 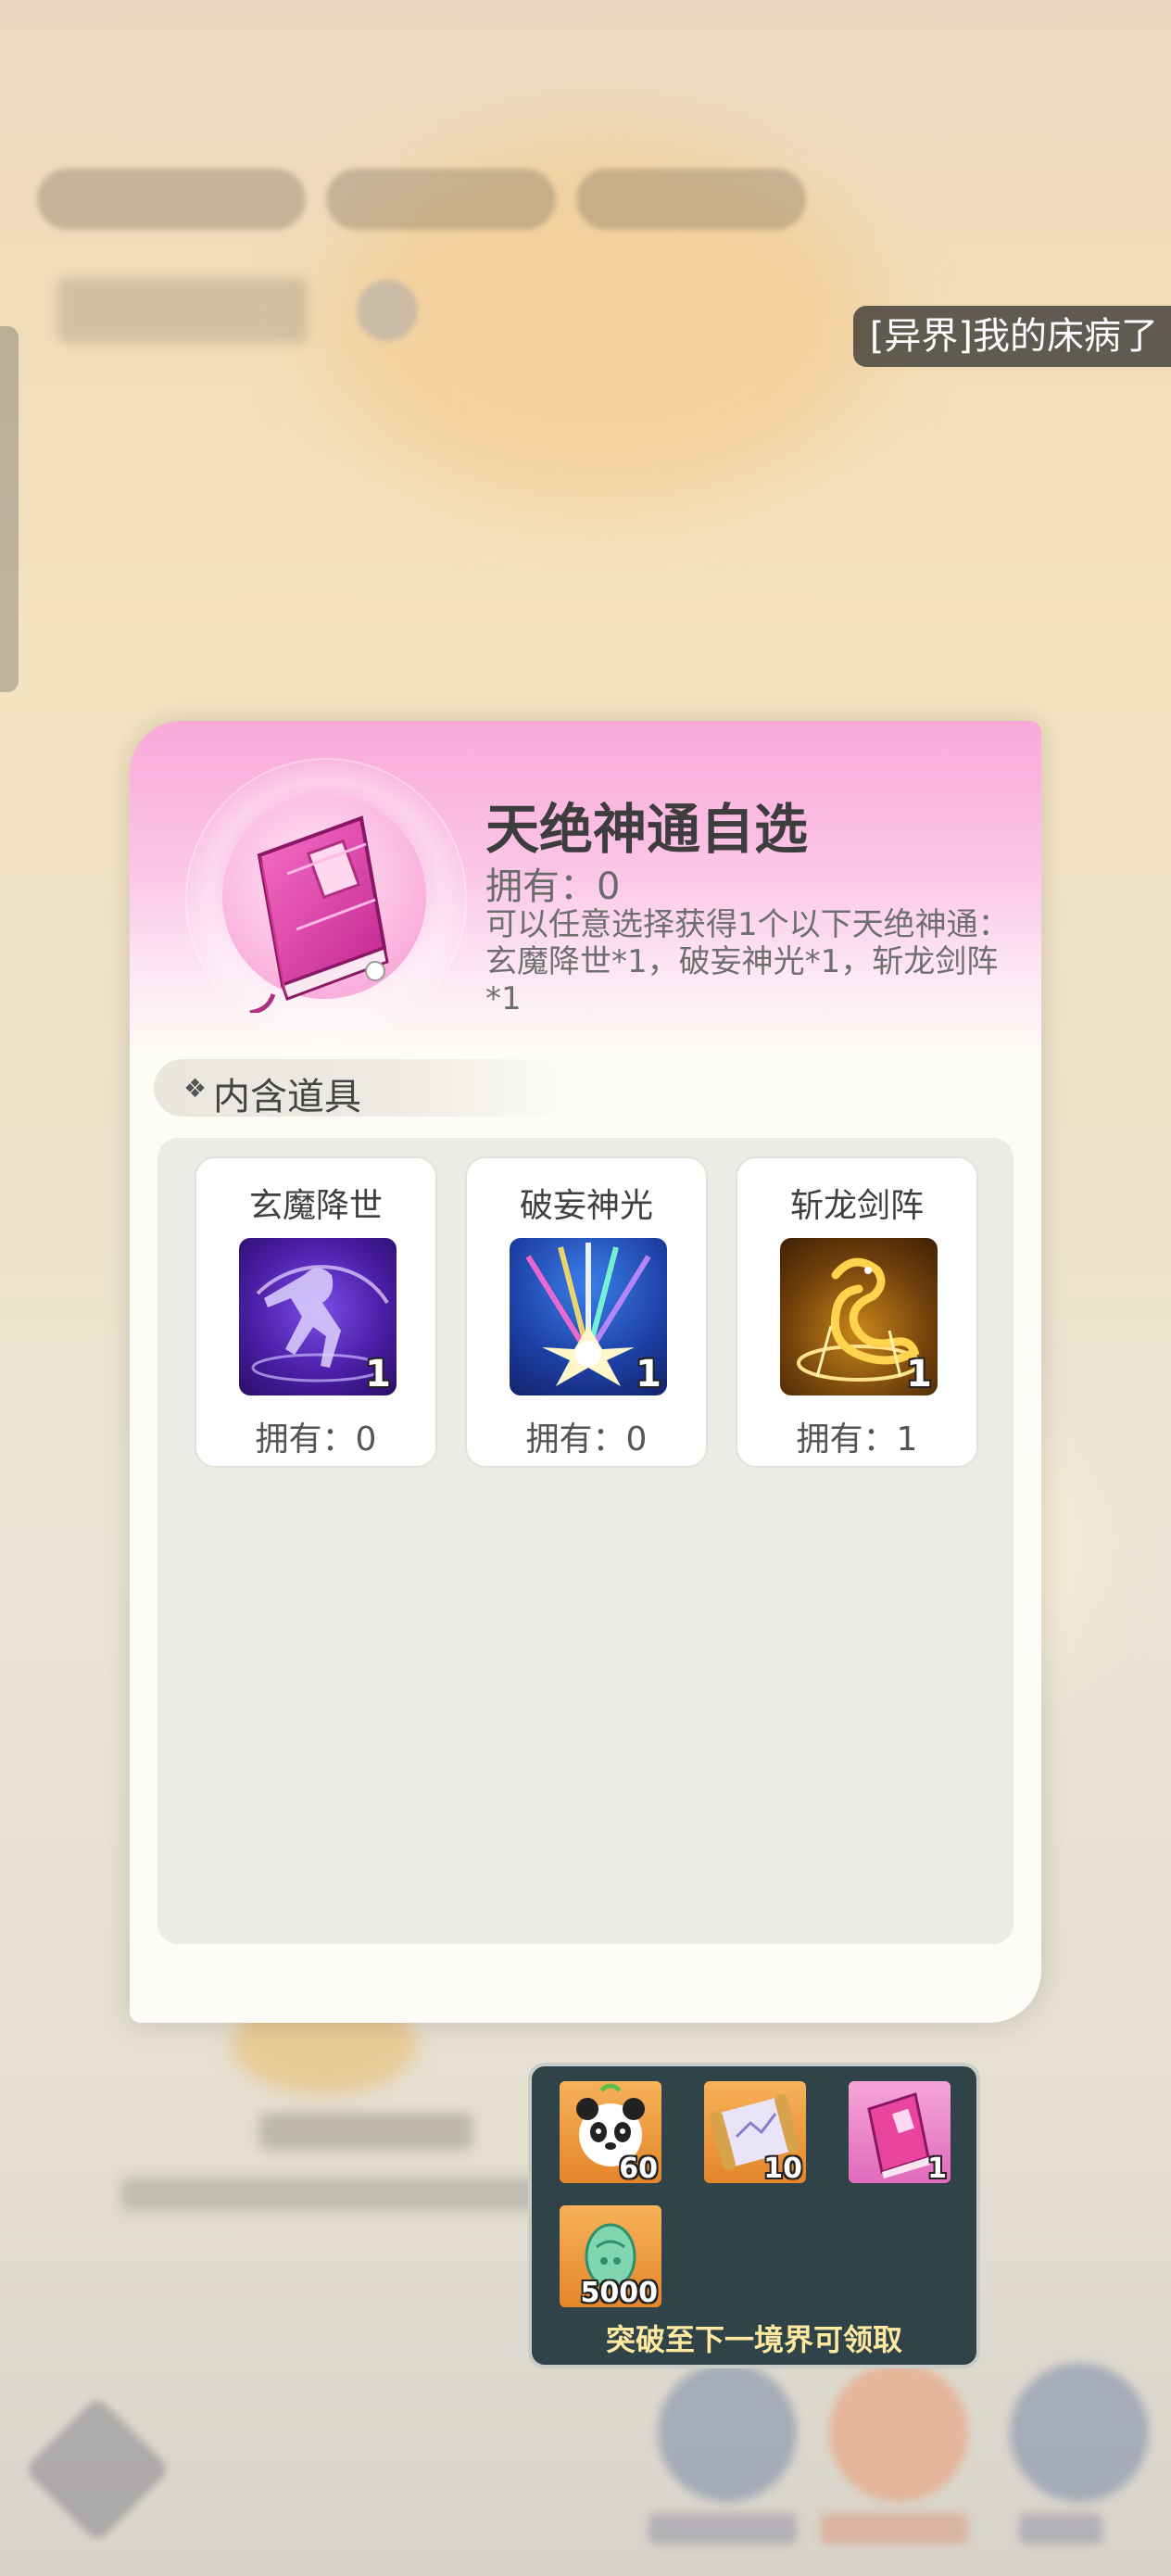 I want to click on reward-quantity: 60, so click(x=639, y=2168).